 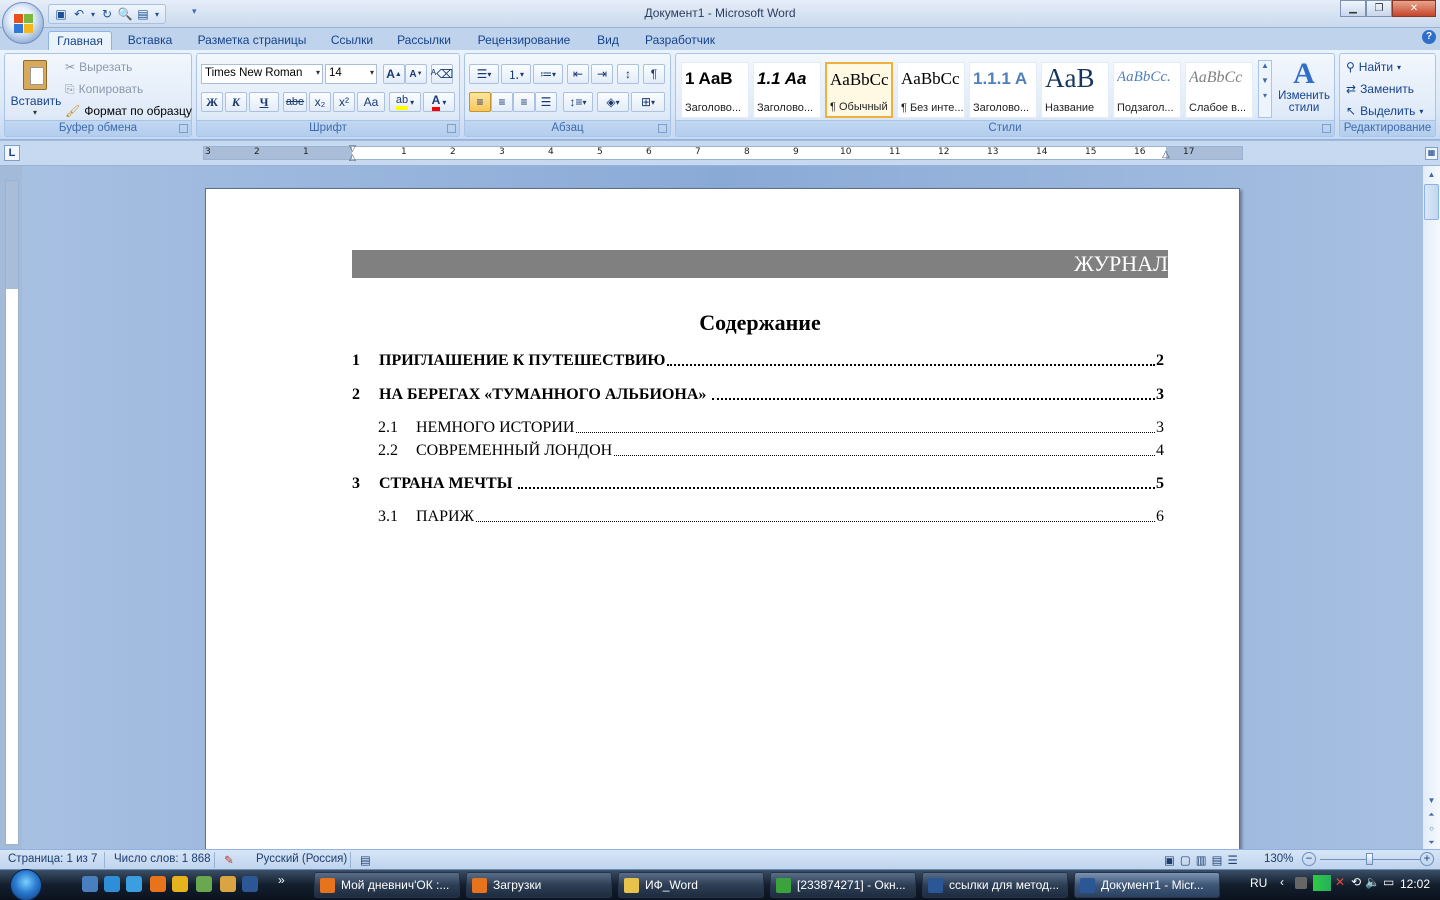 What do you see at coordinates (1265, 95) in the screenshot?
I see `styles-more-icon: ▾` at bounding box center [1265, 95].